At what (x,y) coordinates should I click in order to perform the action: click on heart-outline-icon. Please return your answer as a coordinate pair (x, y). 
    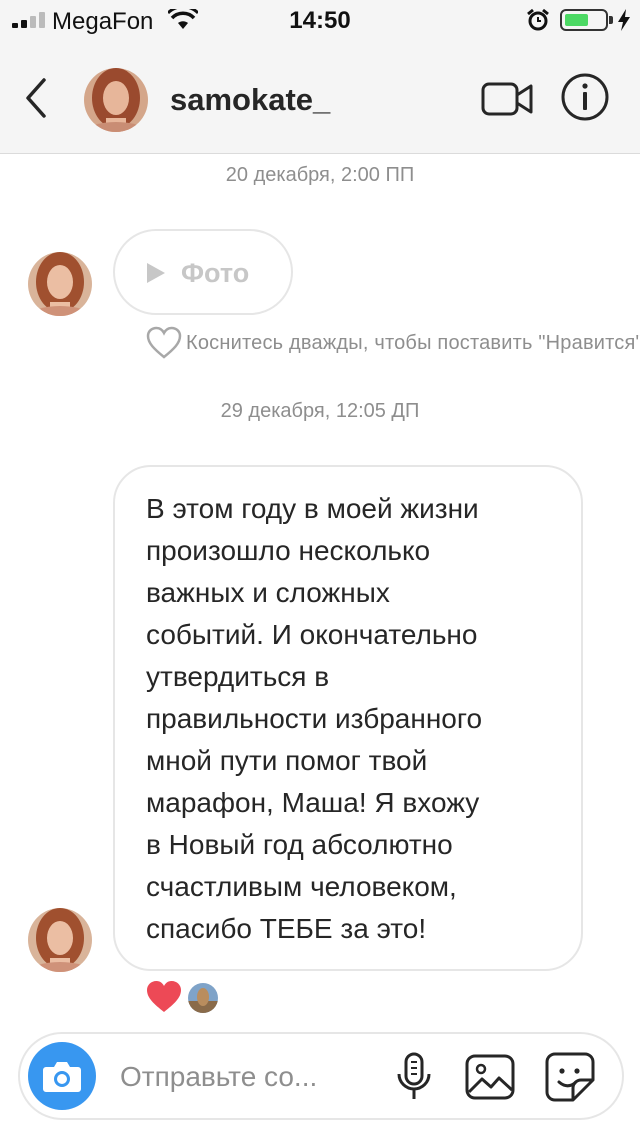
    Looking at the image, I should click on (164, 343).